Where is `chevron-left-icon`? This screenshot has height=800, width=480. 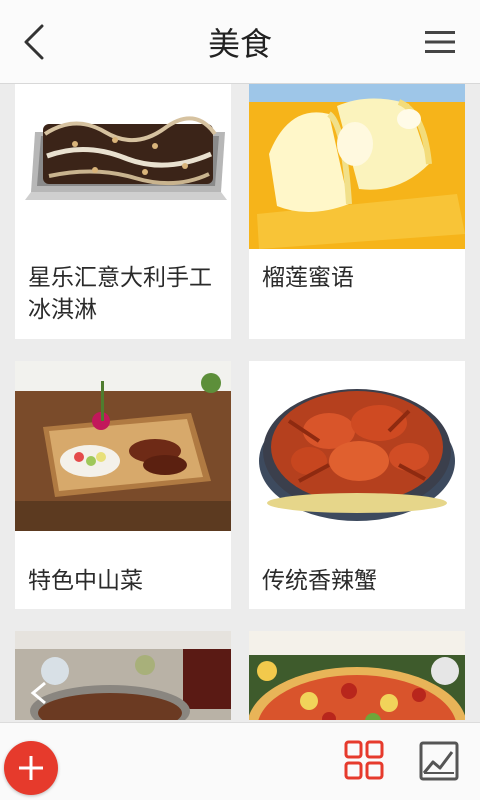 chevron-left-icon is located at coordinates (34, 42).